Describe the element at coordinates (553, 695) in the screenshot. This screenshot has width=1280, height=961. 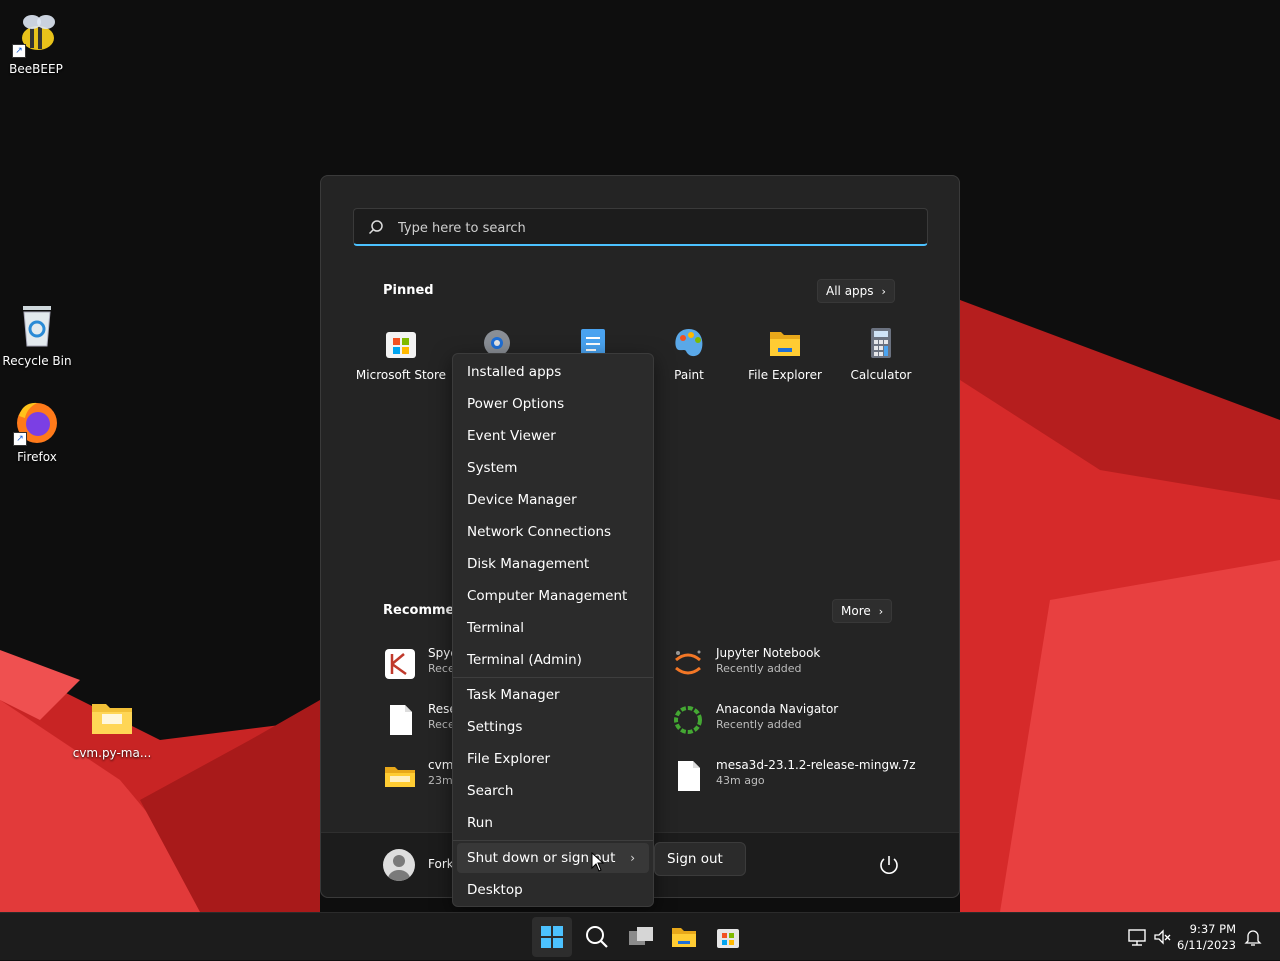
I see `menu-item-task-manager: Task Manager` at that location.